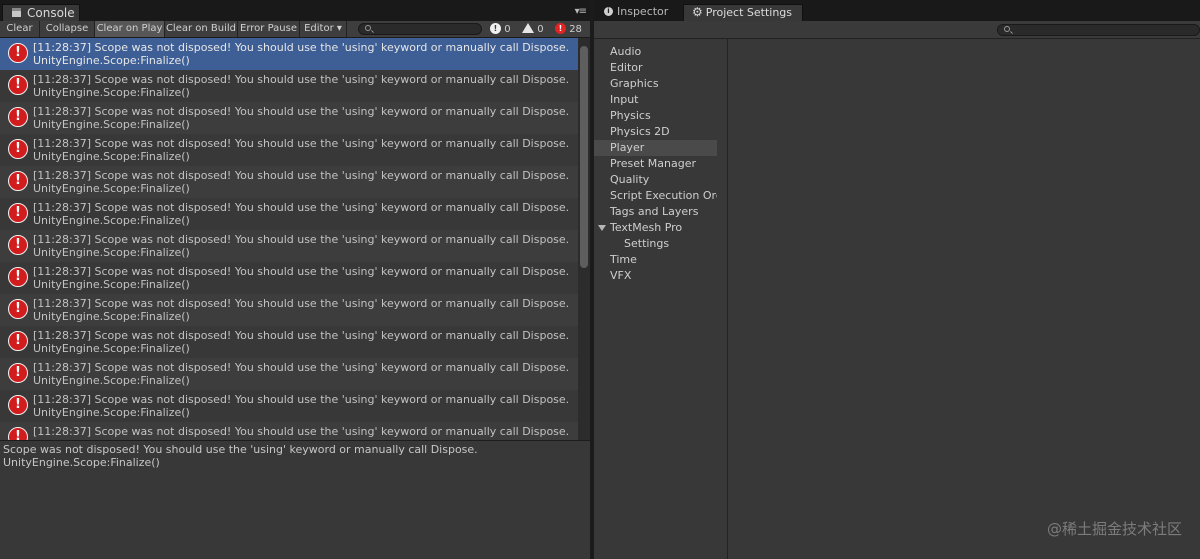 This screenshot has width=1200, height=559. I want to click on info-count-toggle: ! 0, so click(500, 29).